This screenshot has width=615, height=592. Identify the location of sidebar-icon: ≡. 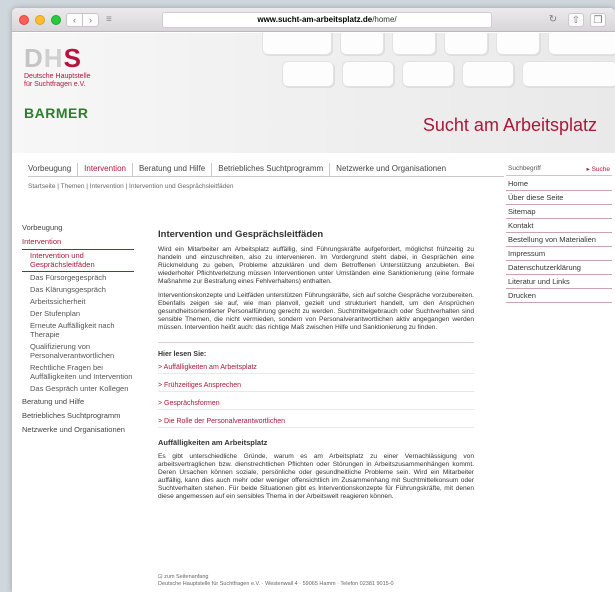
(109, 19).